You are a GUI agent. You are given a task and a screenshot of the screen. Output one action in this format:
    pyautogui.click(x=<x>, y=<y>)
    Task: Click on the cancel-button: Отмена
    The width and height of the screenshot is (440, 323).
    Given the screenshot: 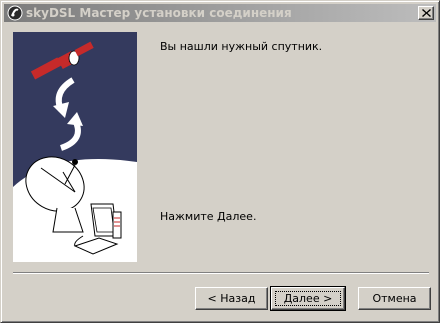 What is the action you would take?
    pyautogui.click(x=394, y=298)
    